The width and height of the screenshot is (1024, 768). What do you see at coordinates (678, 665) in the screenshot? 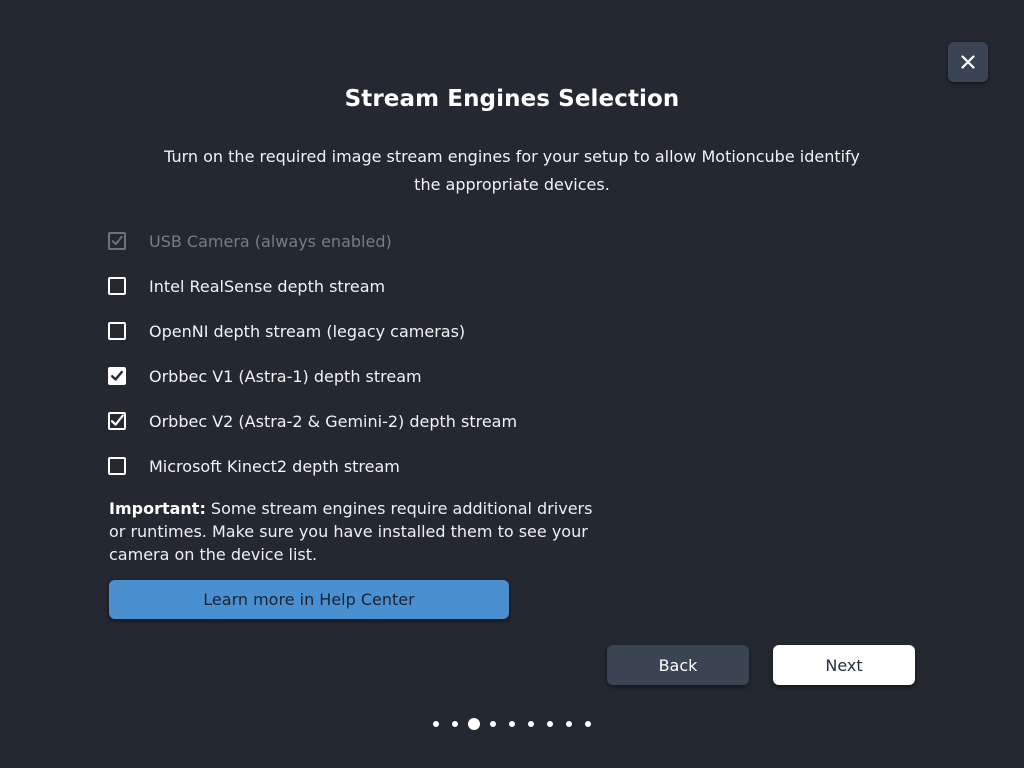
I see `back-button: Back` at bounding box center [678, 665].